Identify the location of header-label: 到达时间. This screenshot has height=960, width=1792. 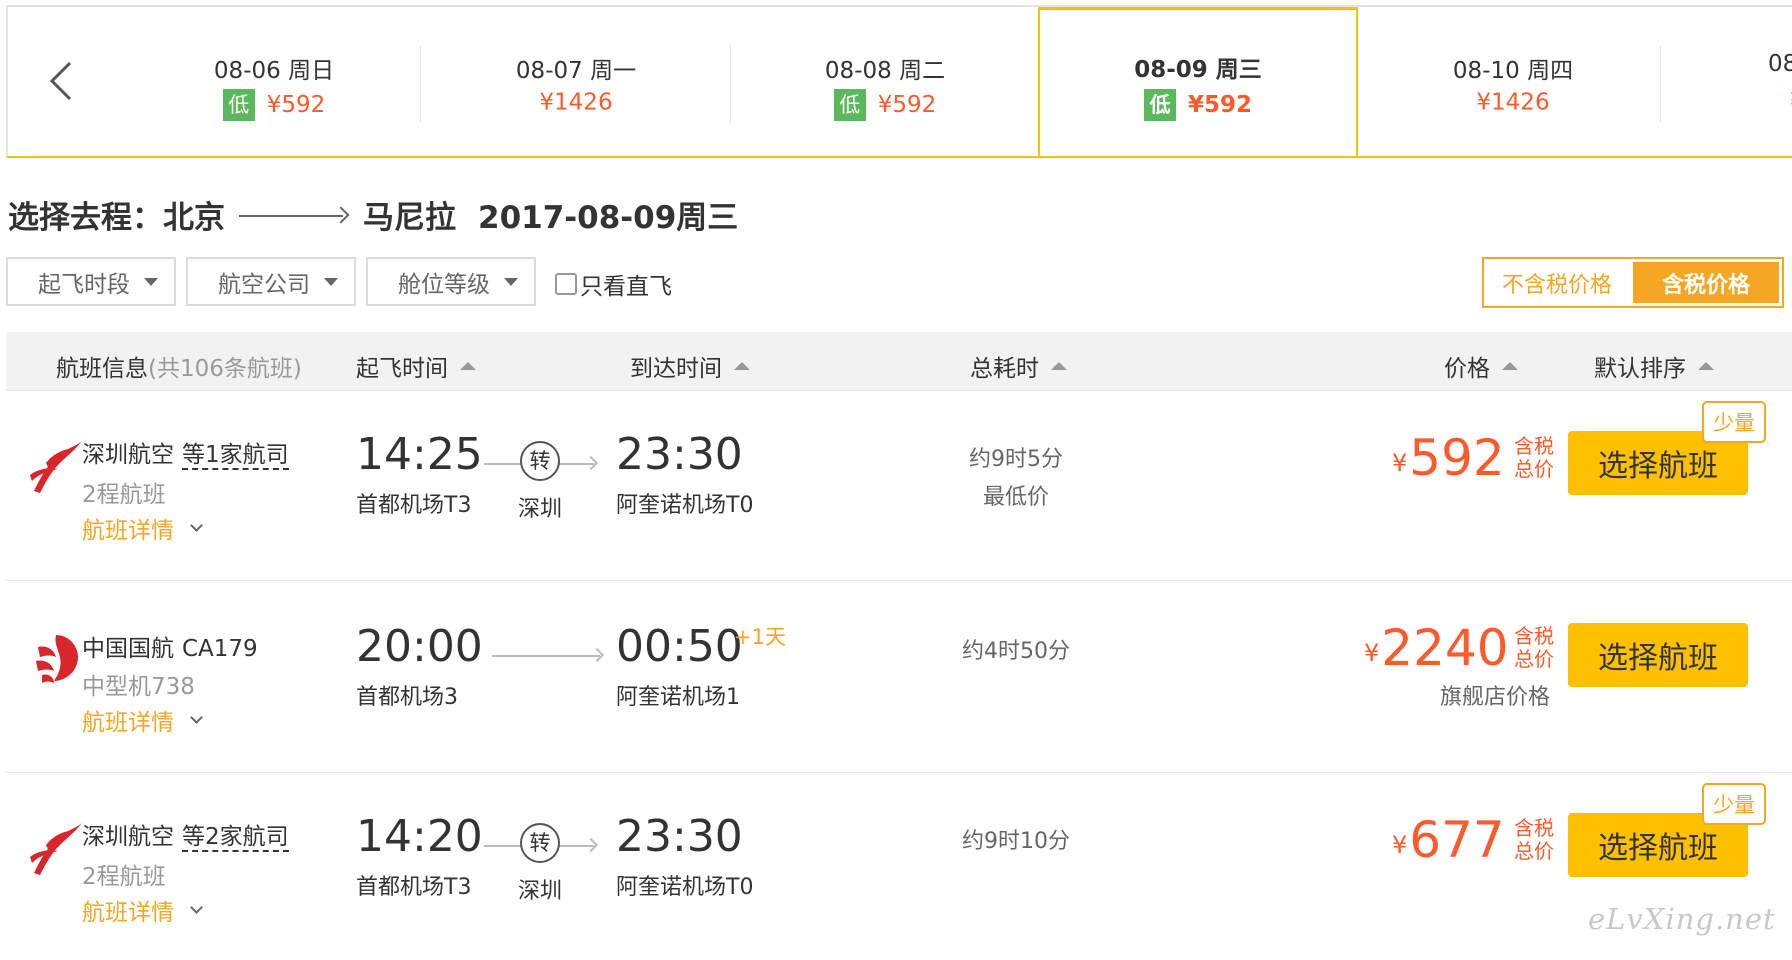
(676, 369).